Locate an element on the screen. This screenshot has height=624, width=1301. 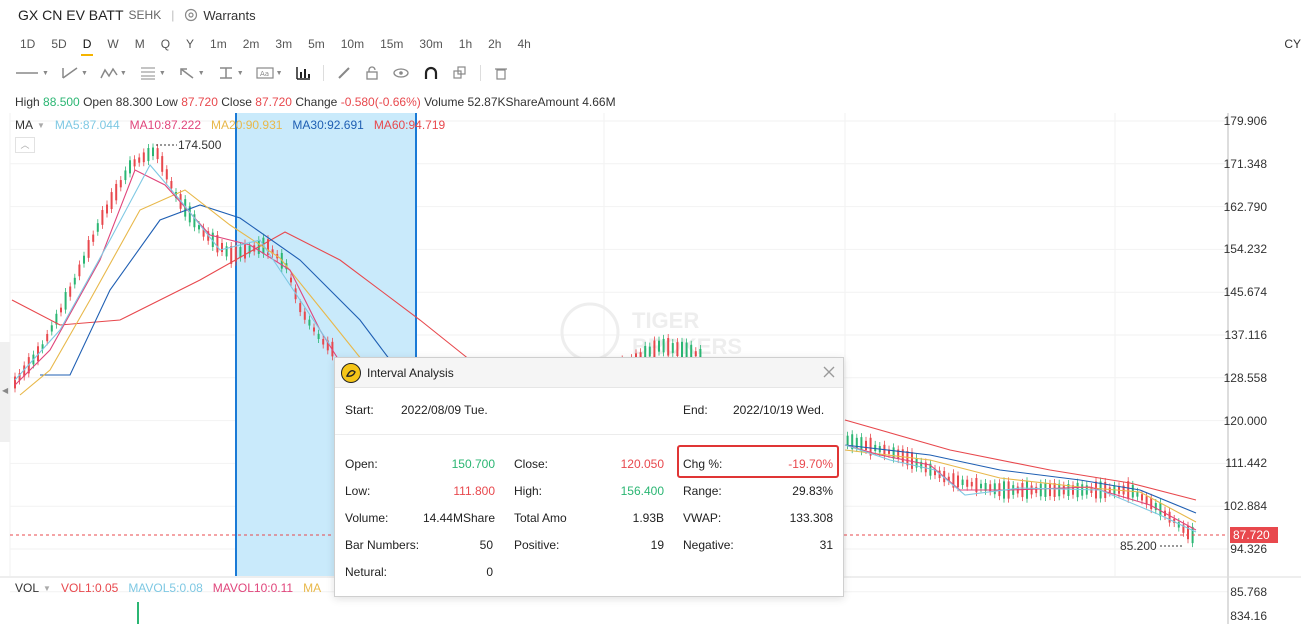
period-tab-1h: 1h is located at coordinates (465, 44).